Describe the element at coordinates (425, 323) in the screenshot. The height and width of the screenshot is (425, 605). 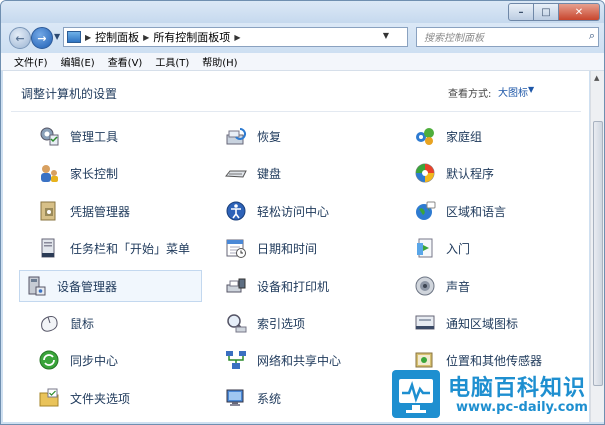
I see `notification-area-icon` at that location.